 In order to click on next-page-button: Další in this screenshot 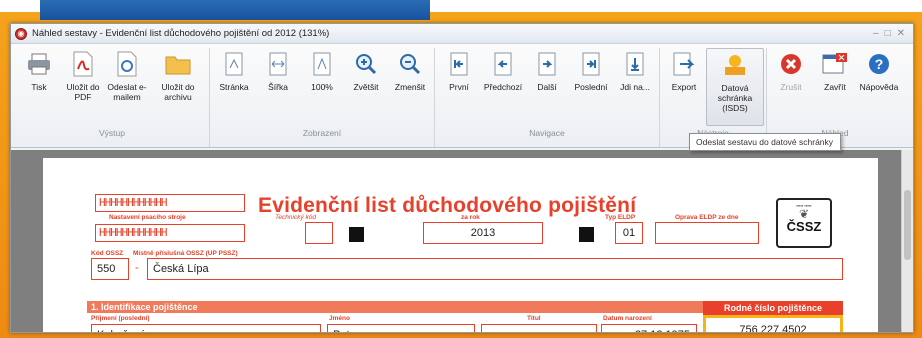, I will do `click(547, 87)`.